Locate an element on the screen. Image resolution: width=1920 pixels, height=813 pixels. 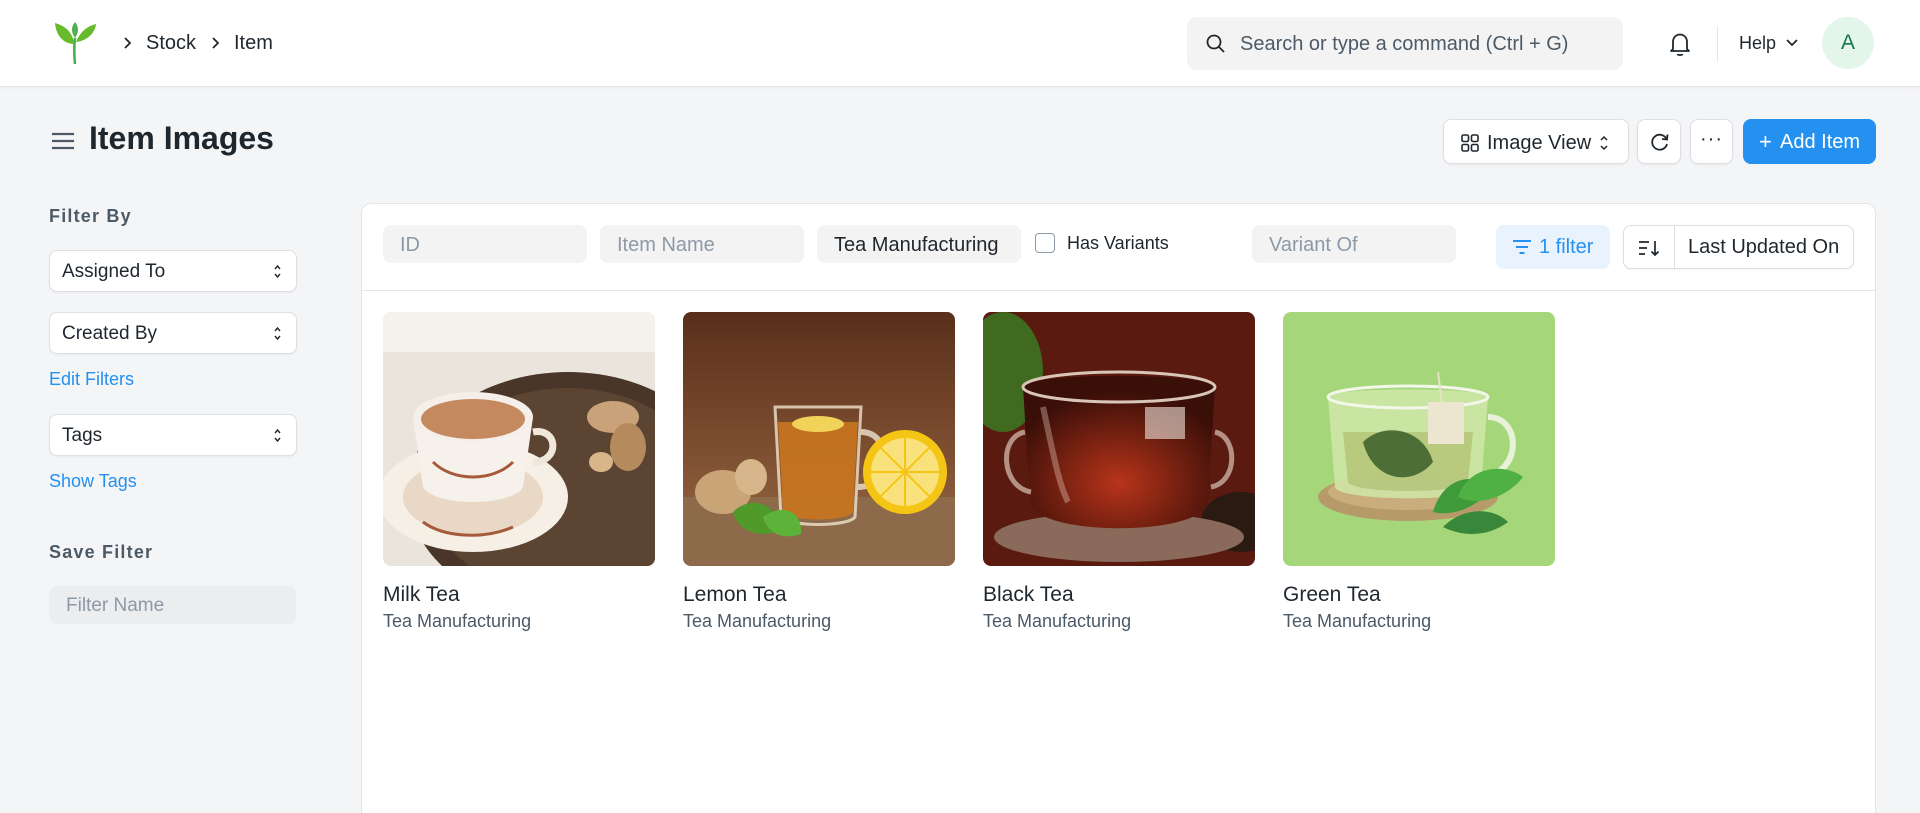
item-name: Black Tea is located at coordinates (1028, 595).